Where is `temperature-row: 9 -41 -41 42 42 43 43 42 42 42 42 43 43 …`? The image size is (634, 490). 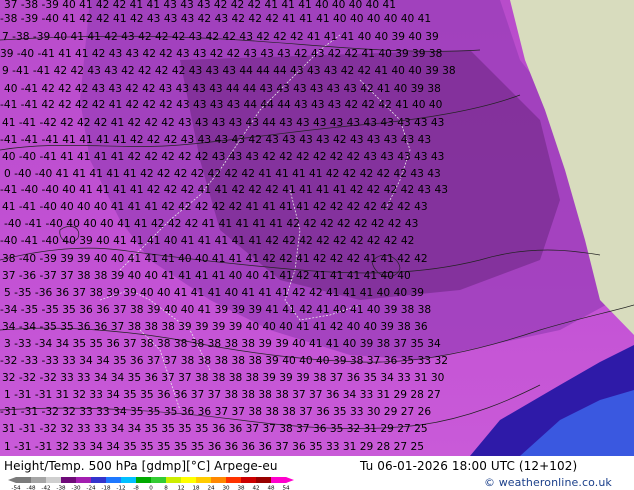 temperature-row: 9 -41 -41 42 42 43 43 42 42 42 42 43 43 … is located at coordinates (229, 71).